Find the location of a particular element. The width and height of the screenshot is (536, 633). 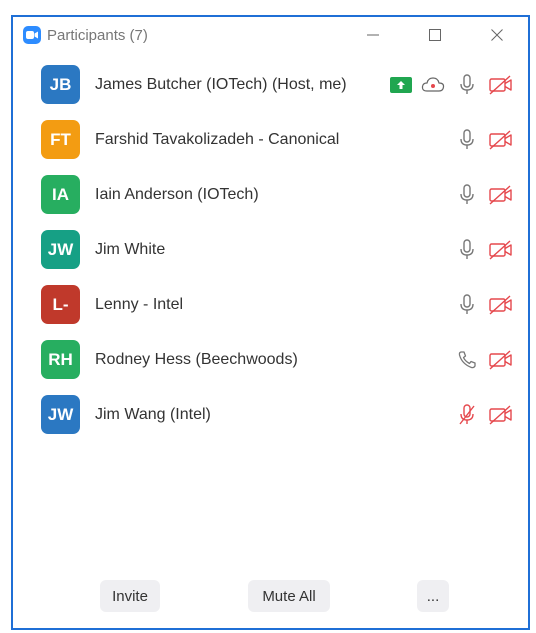

window-title: Participants (7) is located at coordinates (97, 35).